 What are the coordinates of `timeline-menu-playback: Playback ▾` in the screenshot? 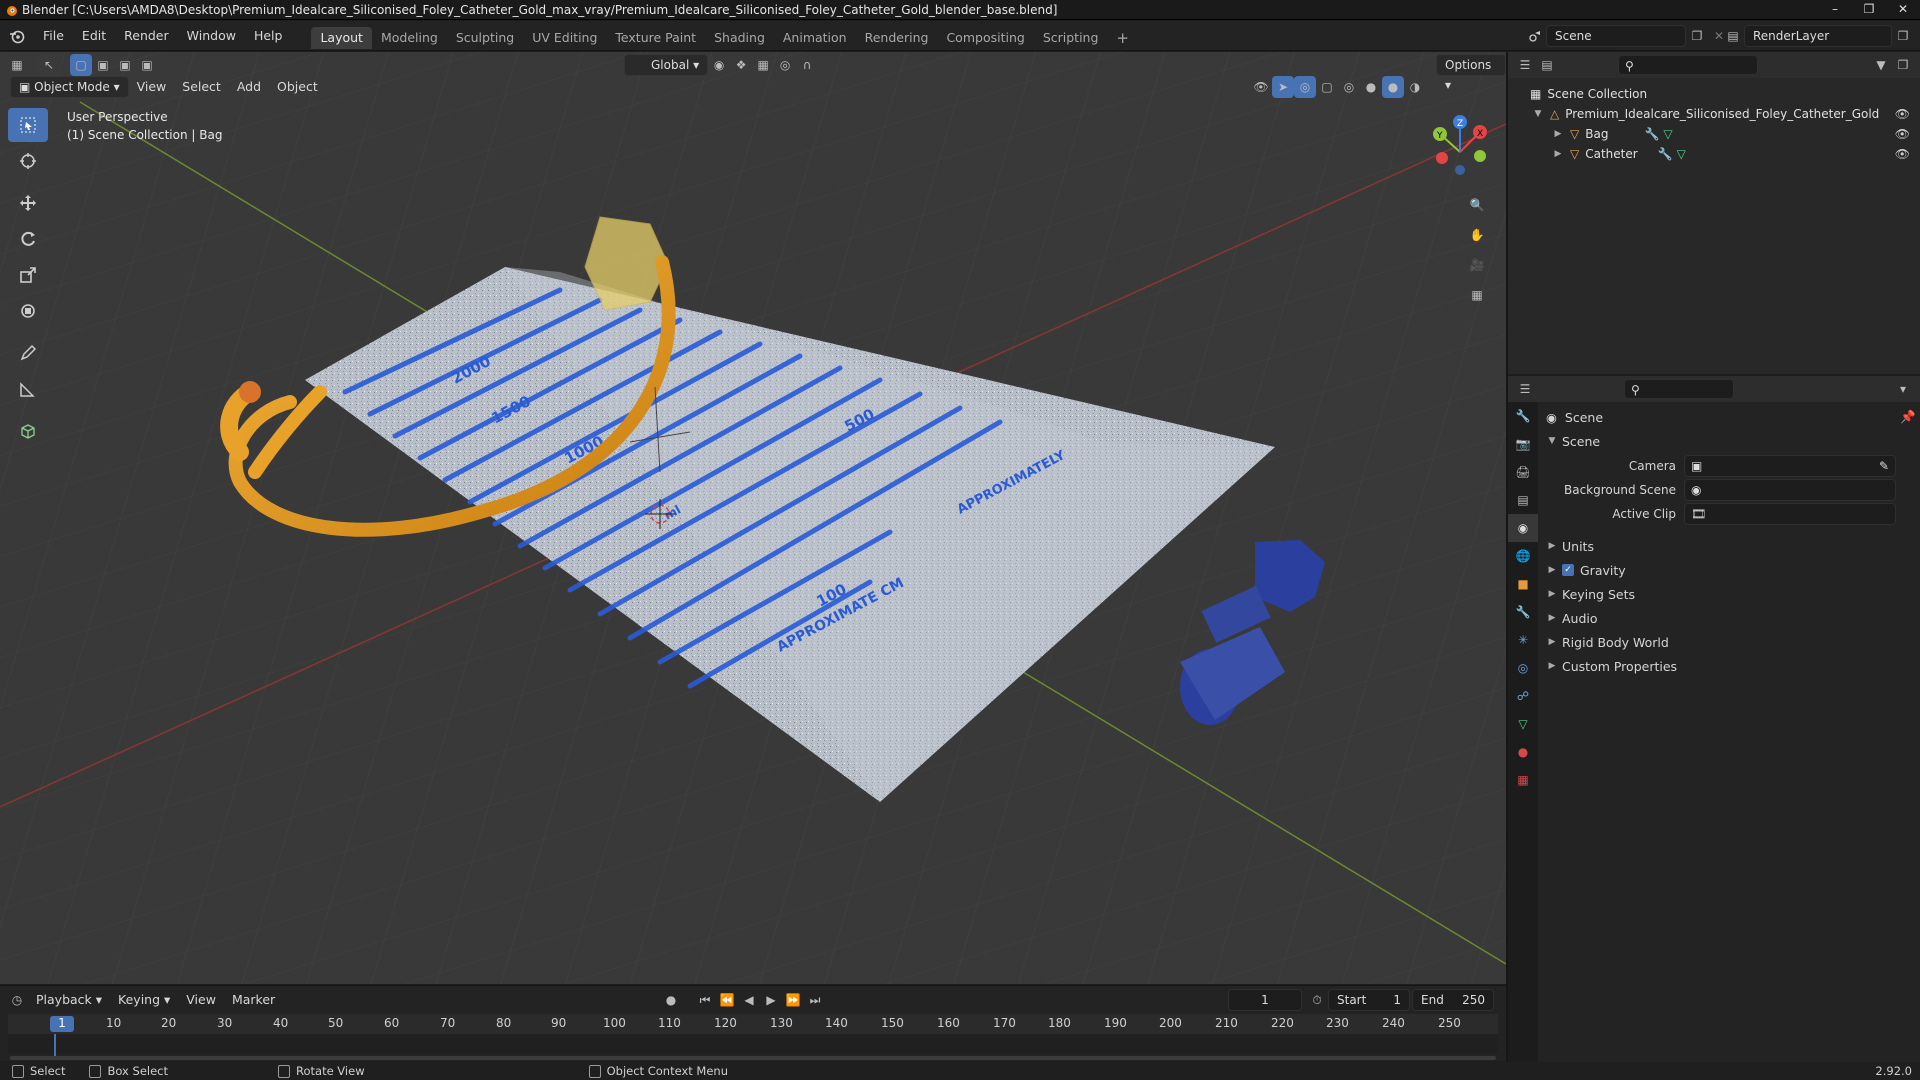 It's located at (69, 1000).